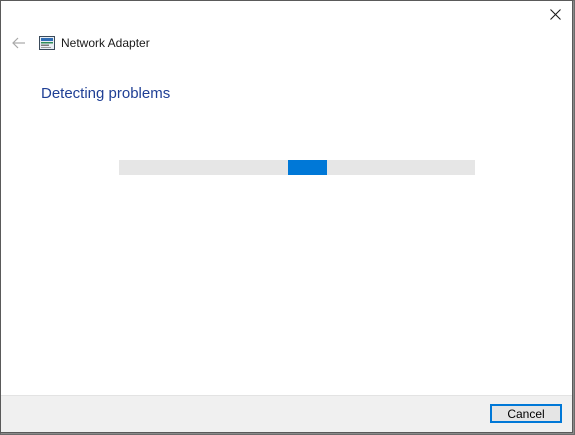  What do you see at coordinates (47, 43) in the screenshot?
I see `network-adapter-icon` at bounding box center [47, 43].